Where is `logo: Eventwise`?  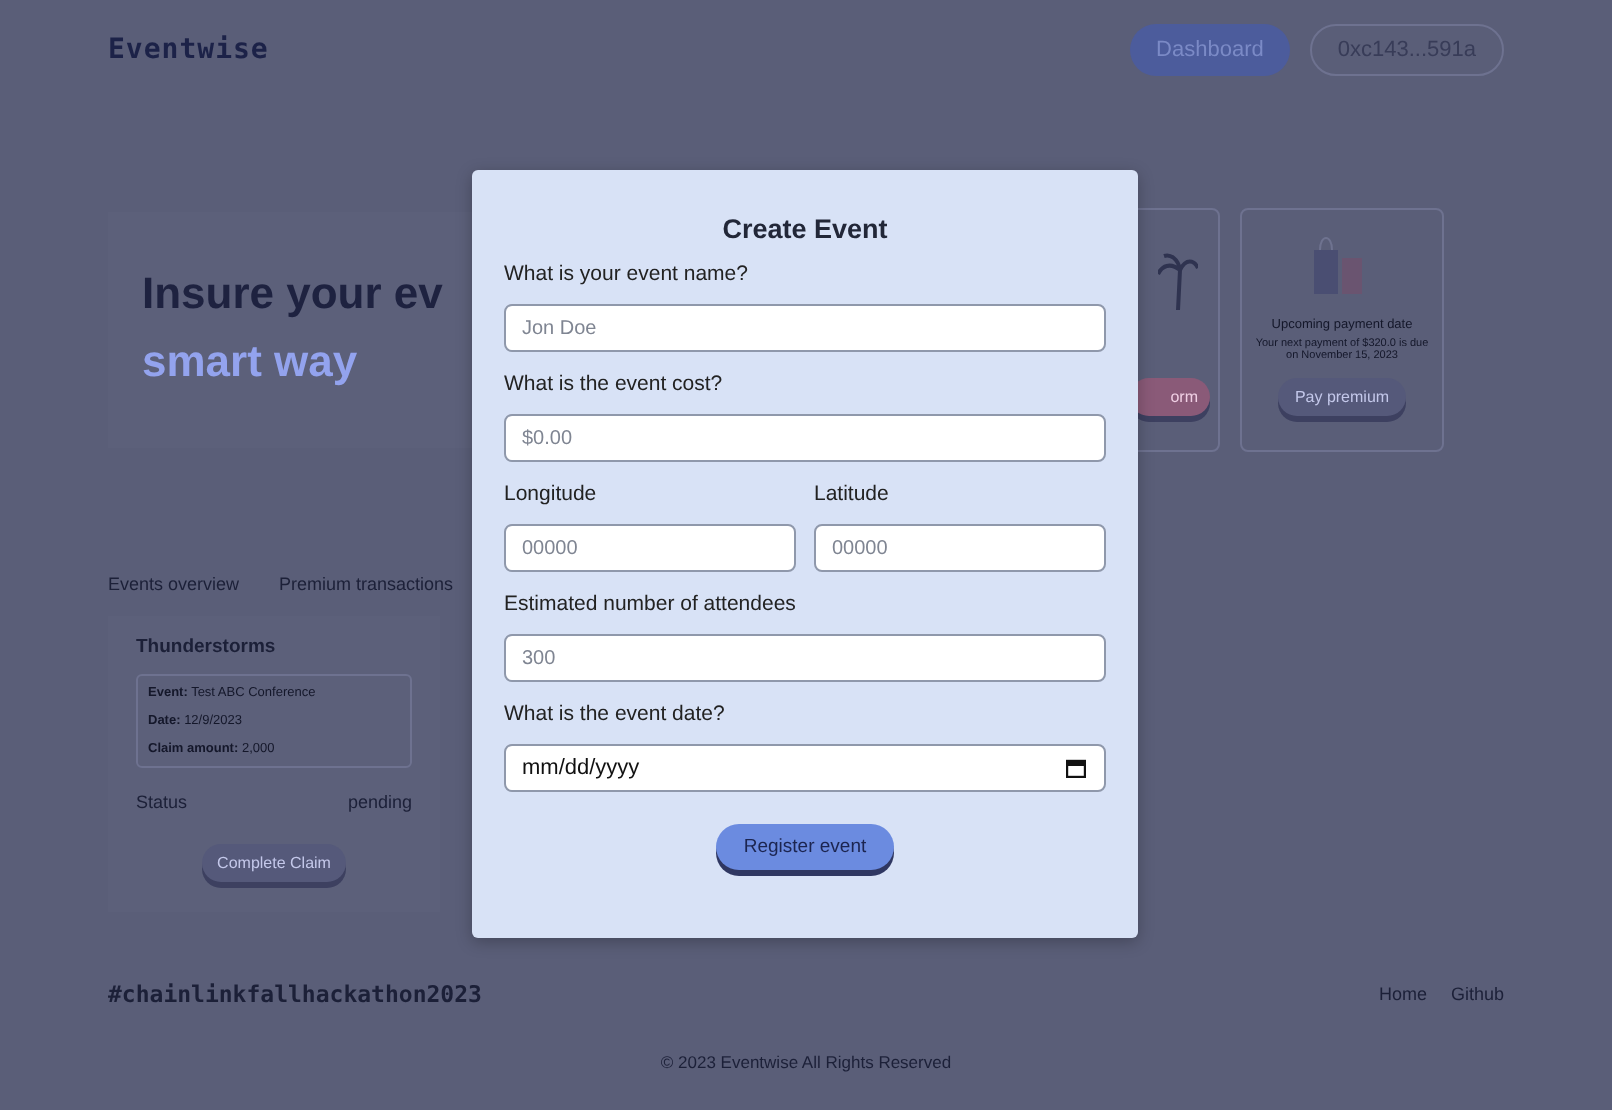 logo: Eventwise is located at coordinates (188, 50).